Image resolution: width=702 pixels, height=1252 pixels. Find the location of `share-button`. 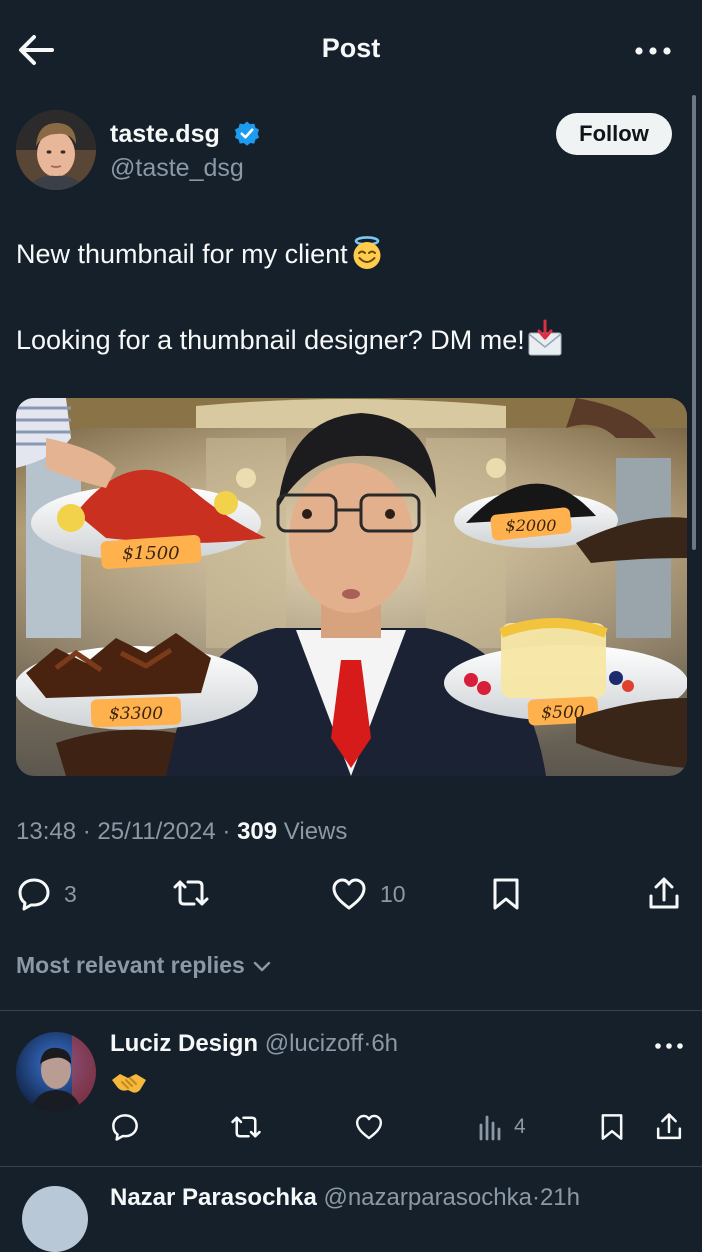

share-button is located at coordinates (664, 894).